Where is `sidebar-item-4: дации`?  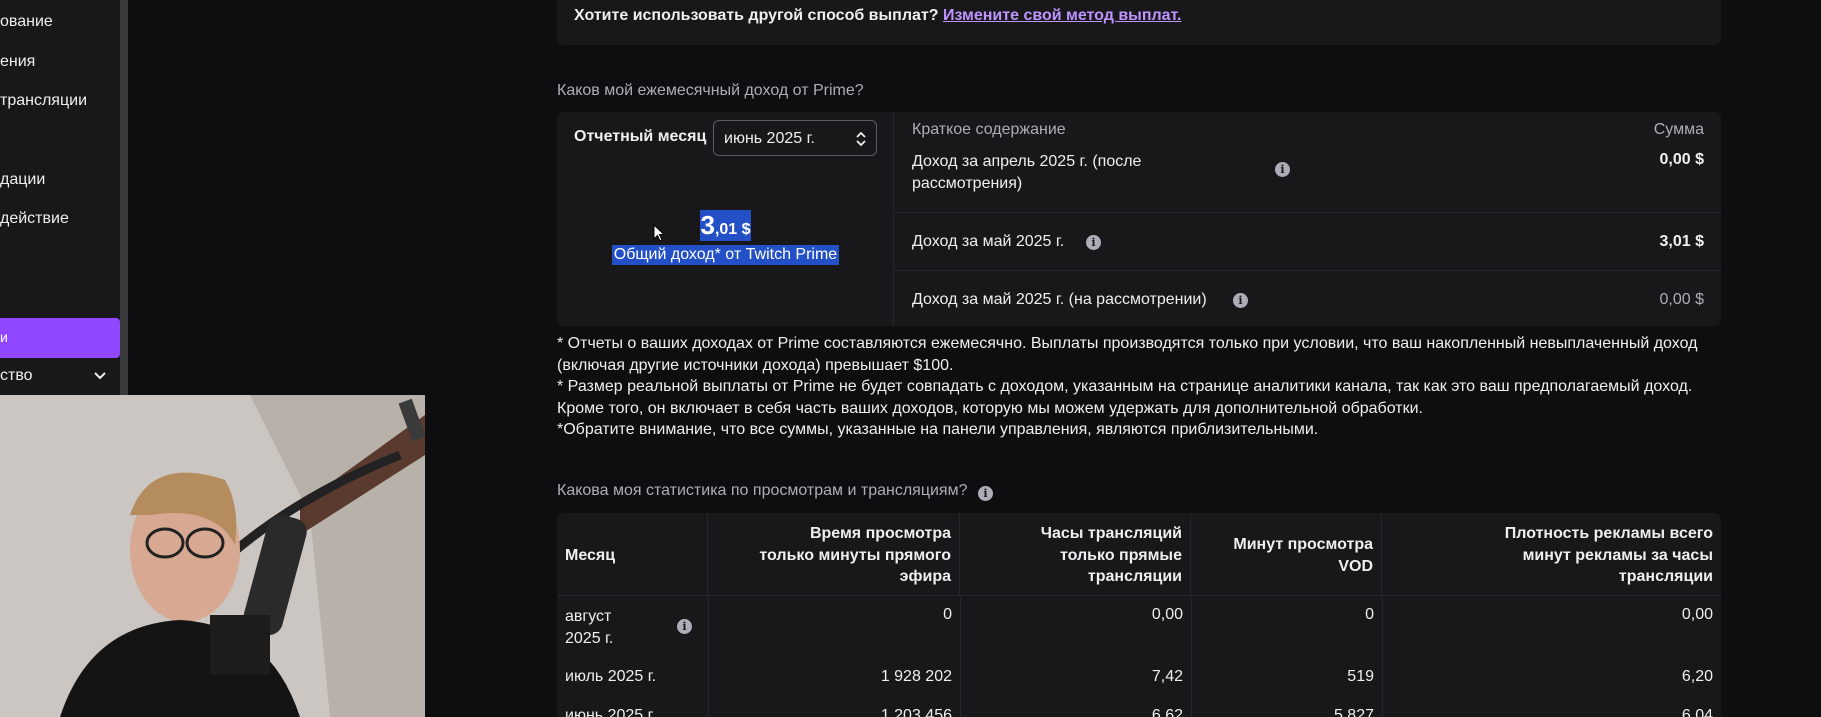 sidebar-item-4: дации is located at coordinates (22, 180).